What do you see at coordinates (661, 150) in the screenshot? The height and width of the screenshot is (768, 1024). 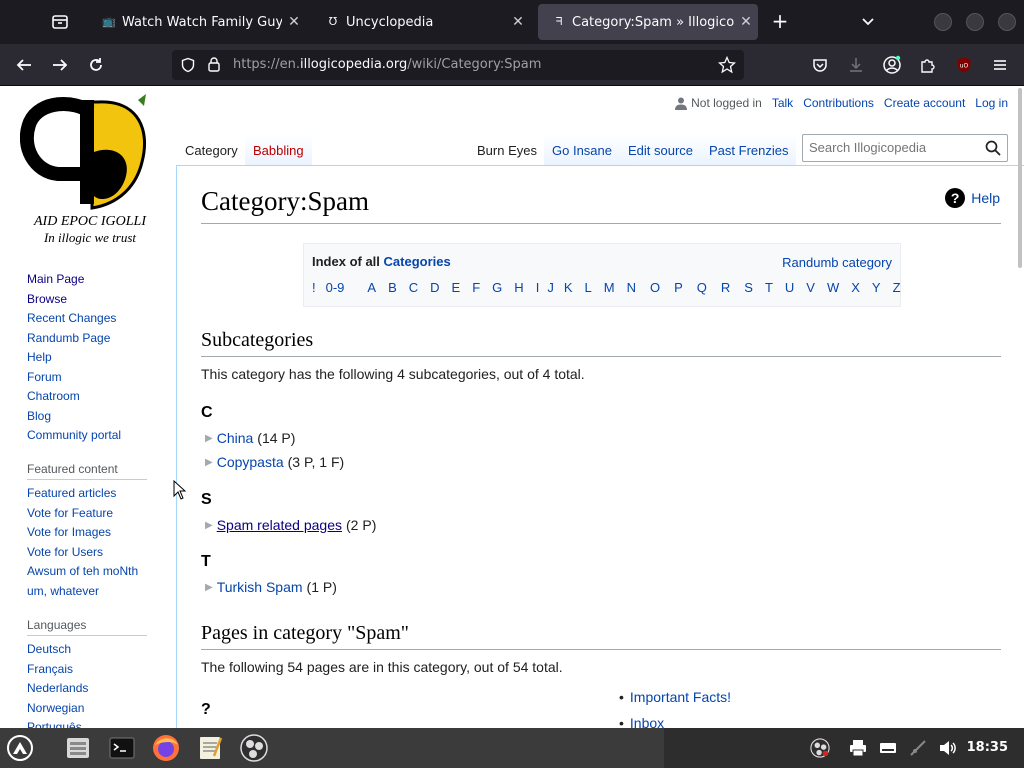 I see `tab-edit-source: Edit source` at bounding box center [661, 150].